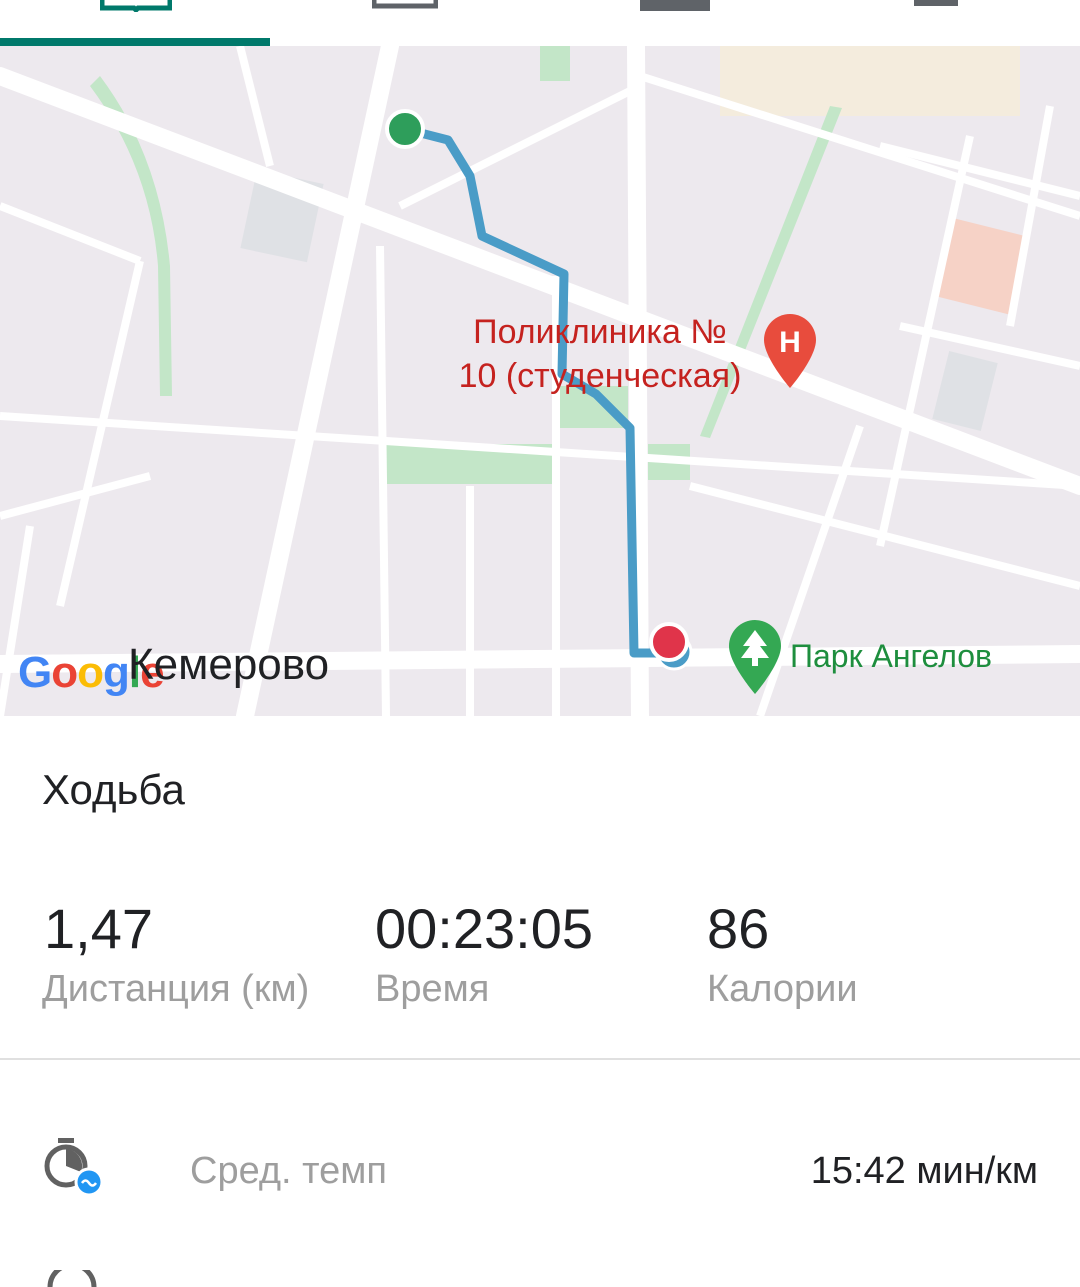 This screenshot has height=1287, width=1080. I want to click on tab-third, so click(675, 23).